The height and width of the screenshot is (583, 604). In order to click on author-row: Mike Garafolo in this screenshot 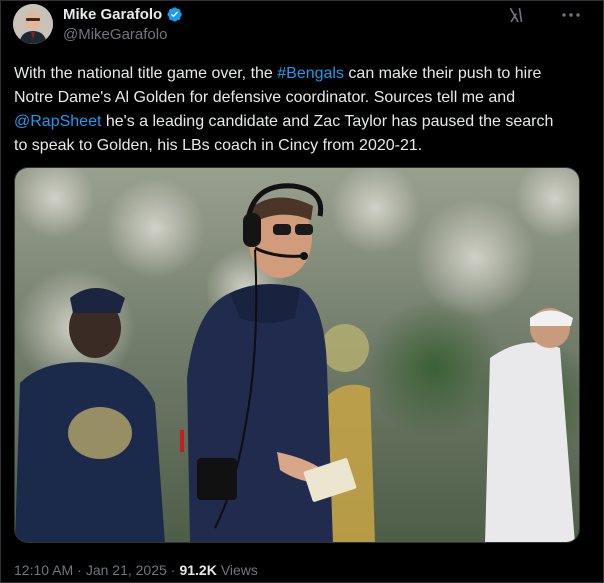, I will do `click(123, 14)`.